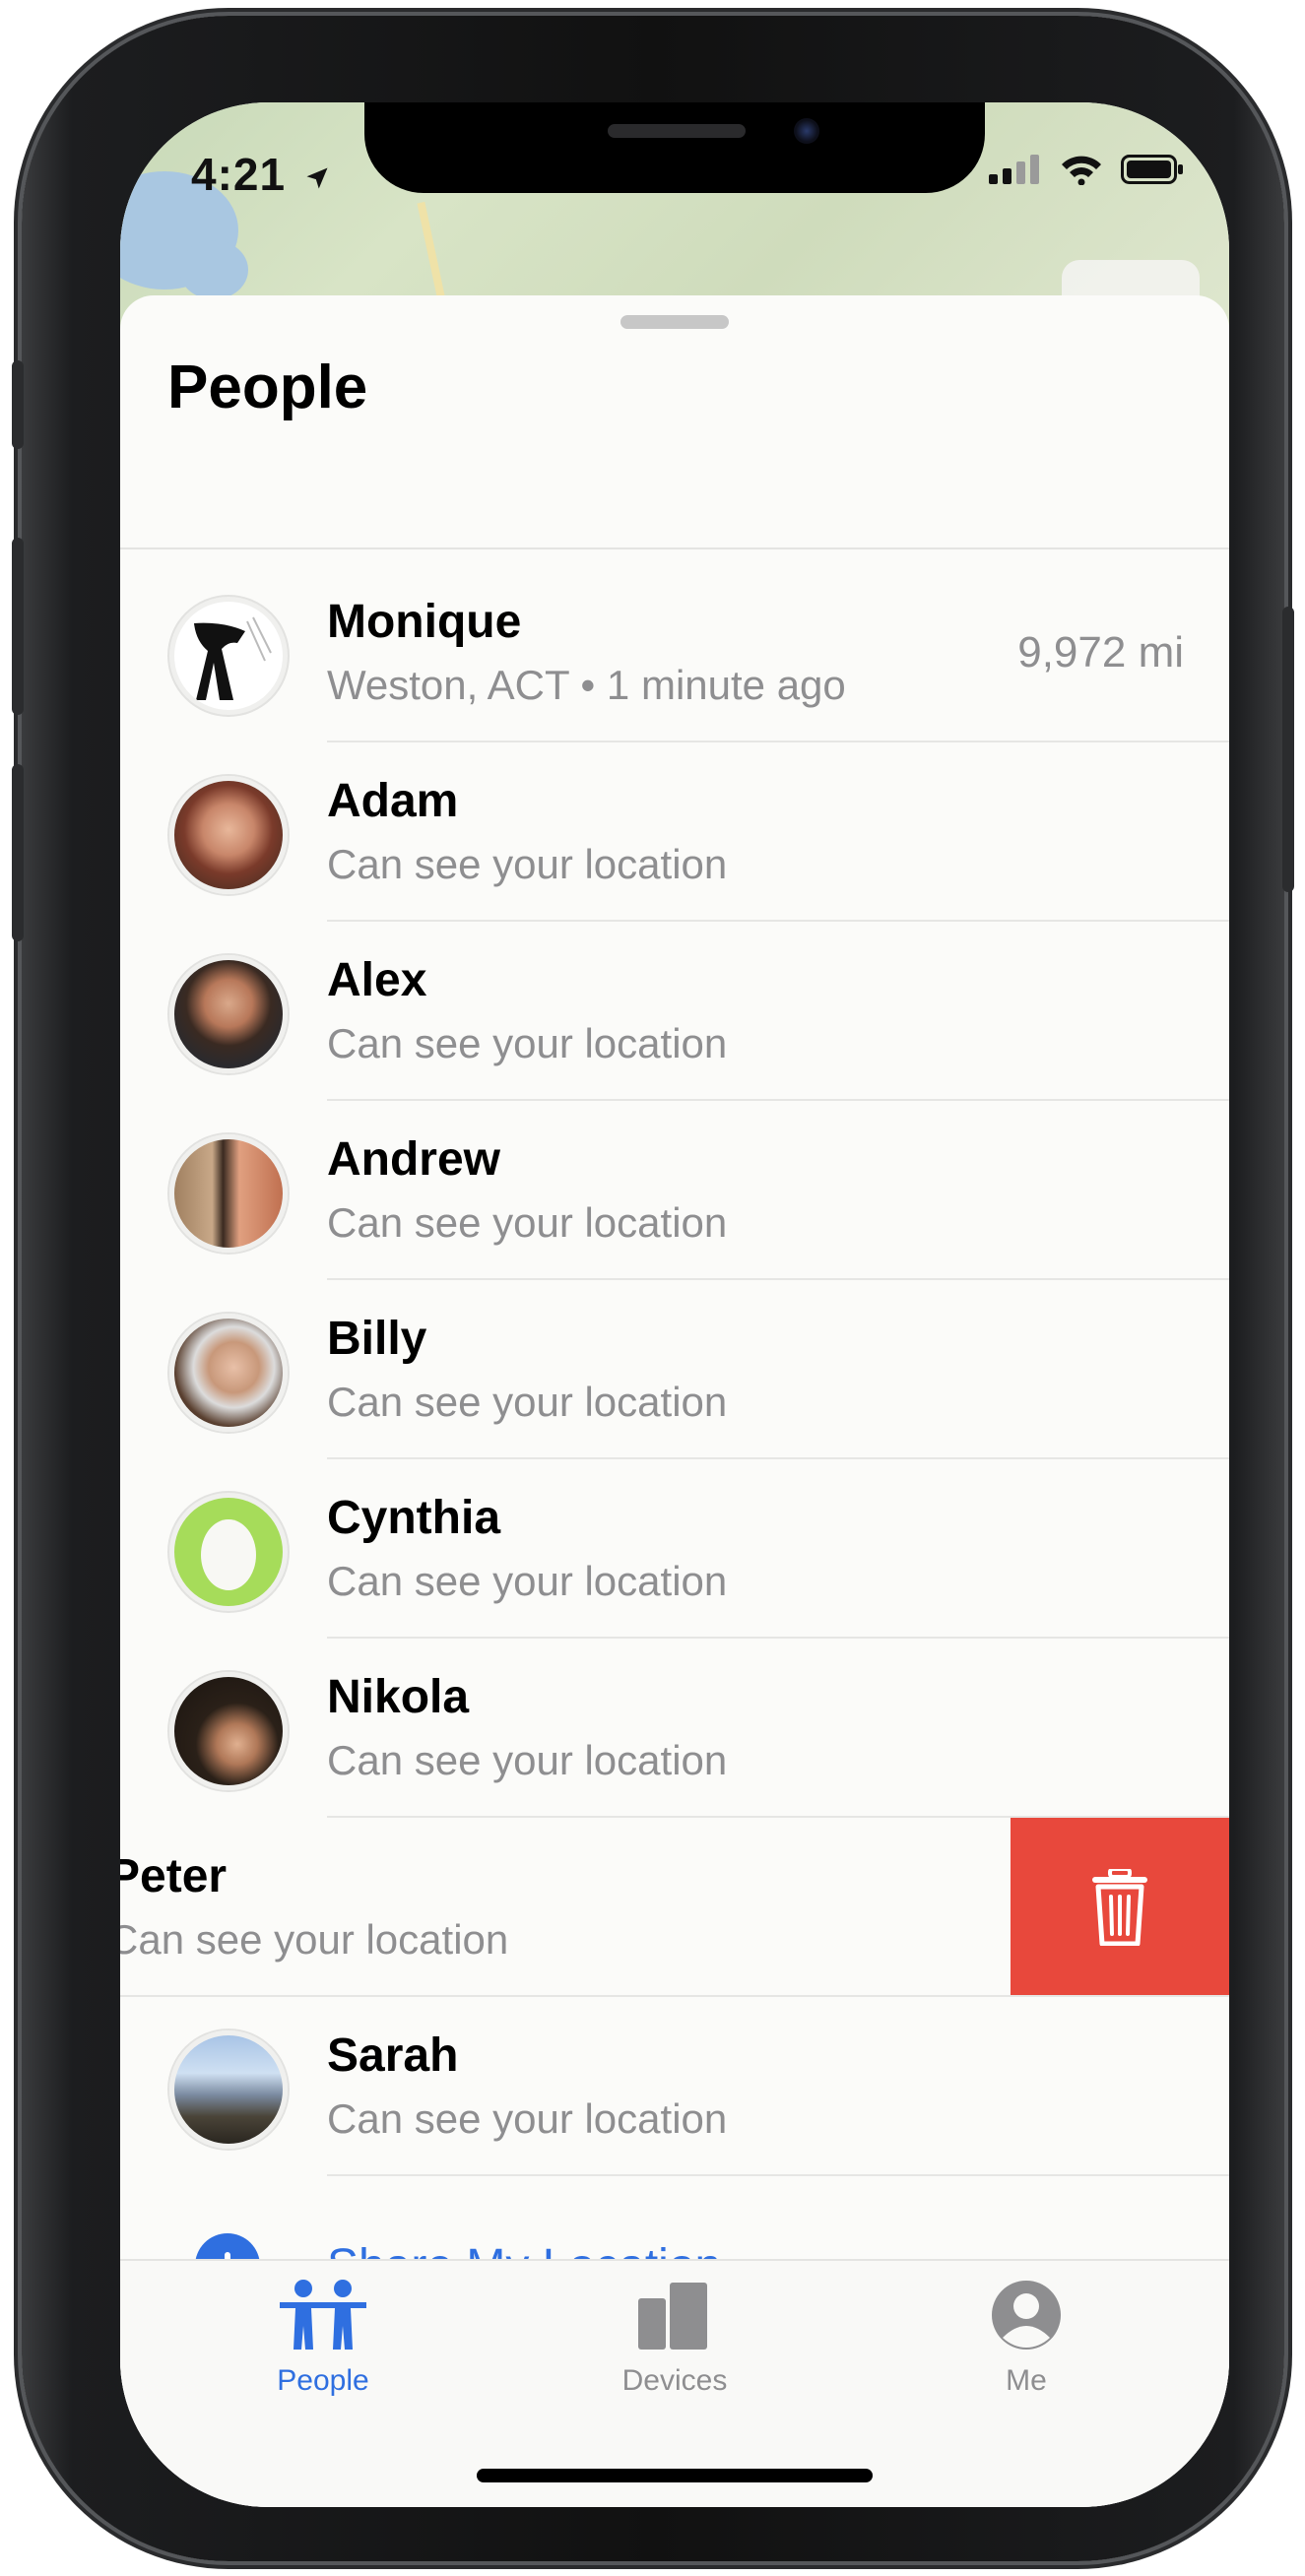 Image resolution: width=1305 pixels, height=2576 pixels. Describe the element at coordinates (233, 658) in the screenshot. I see `avatar-monique-image` at that location.